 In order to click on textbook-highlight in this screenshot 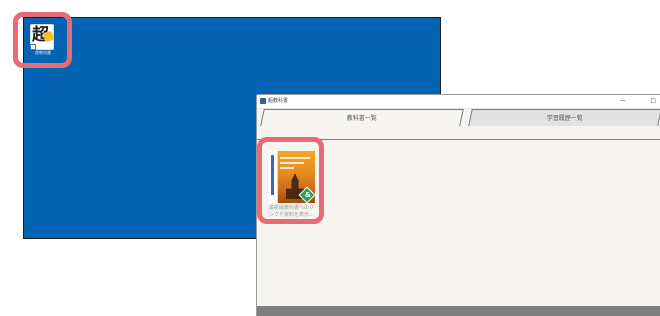, I will do `click(290, 180)`.